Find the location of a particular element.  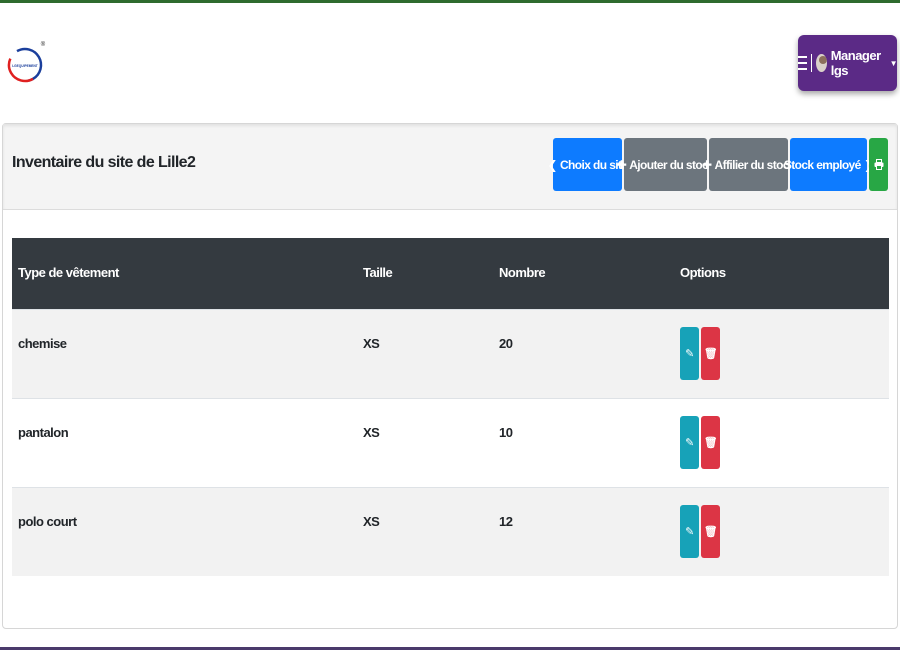

employee-stock-label: Stock employé is located at coordinates (822, 164).